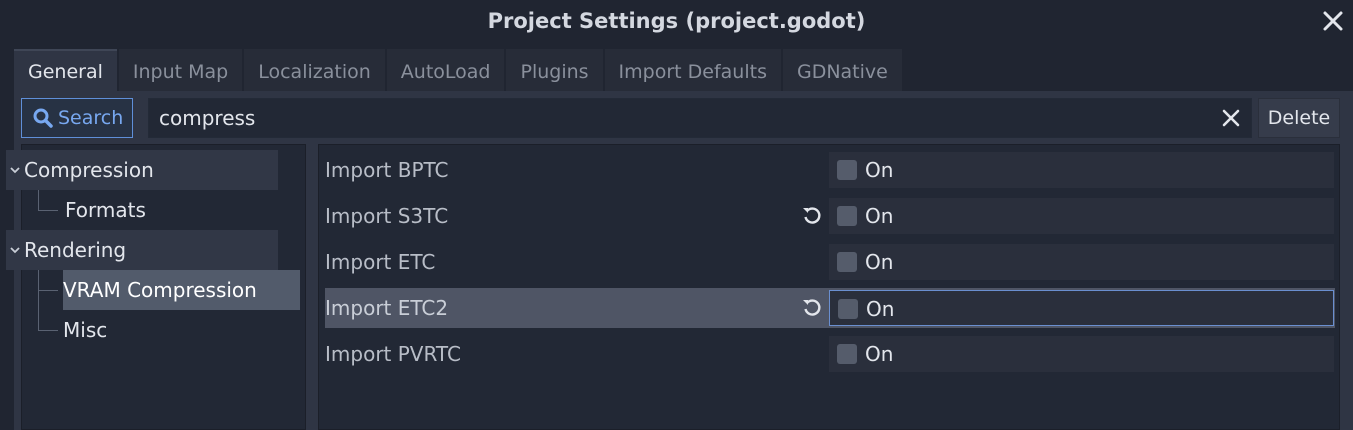 The height and width of the screenshot is (430, 1353). Describe the element at coordinates (43, 118) in the screenshot. I see `search-icon` at that location.